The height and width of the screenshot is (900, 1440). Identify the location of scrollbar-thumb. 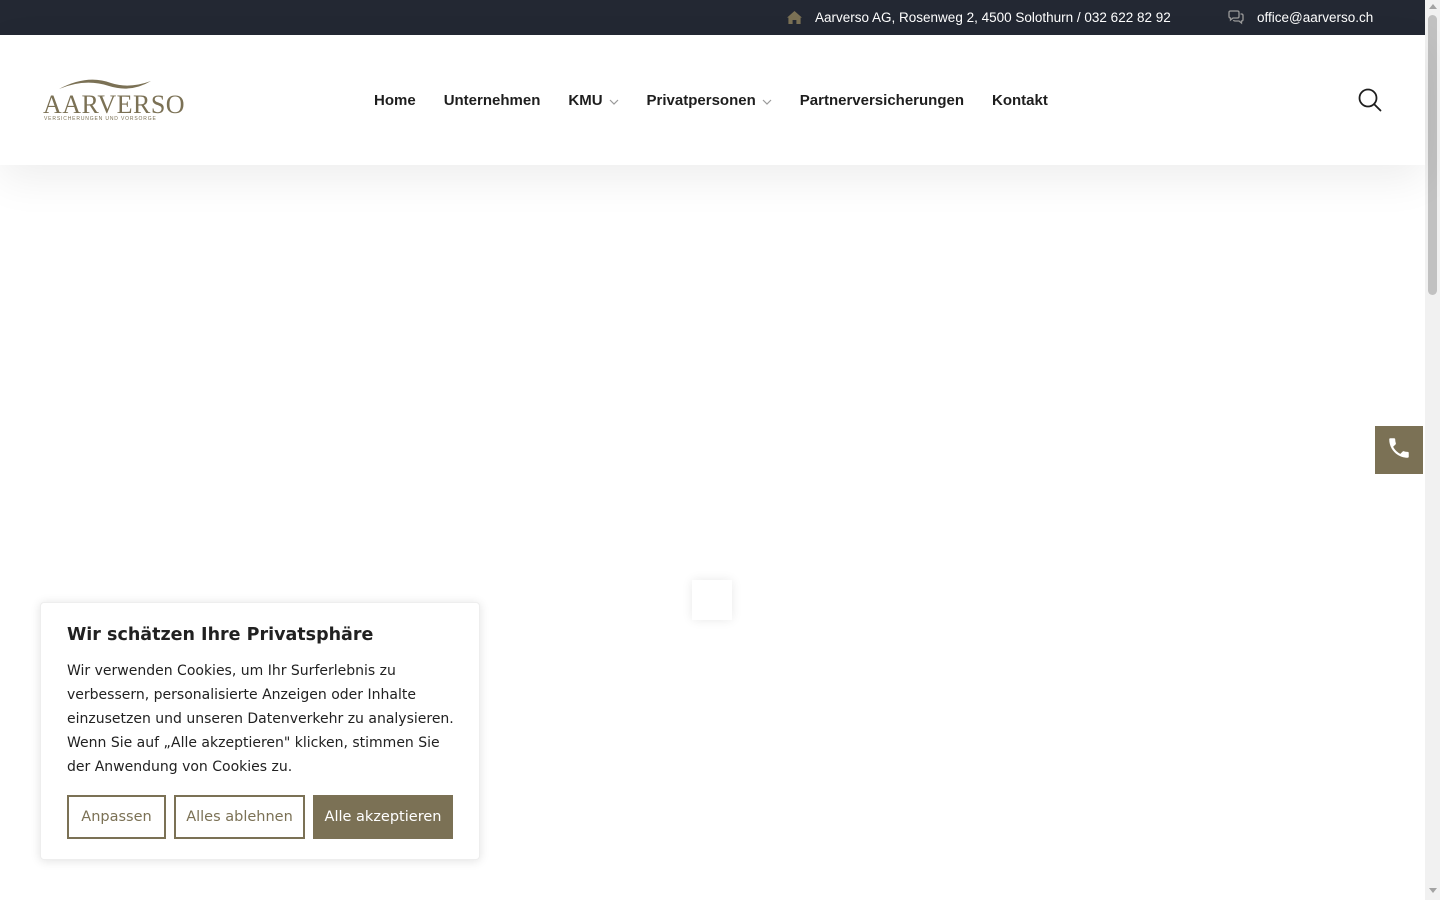
(1432, 155).